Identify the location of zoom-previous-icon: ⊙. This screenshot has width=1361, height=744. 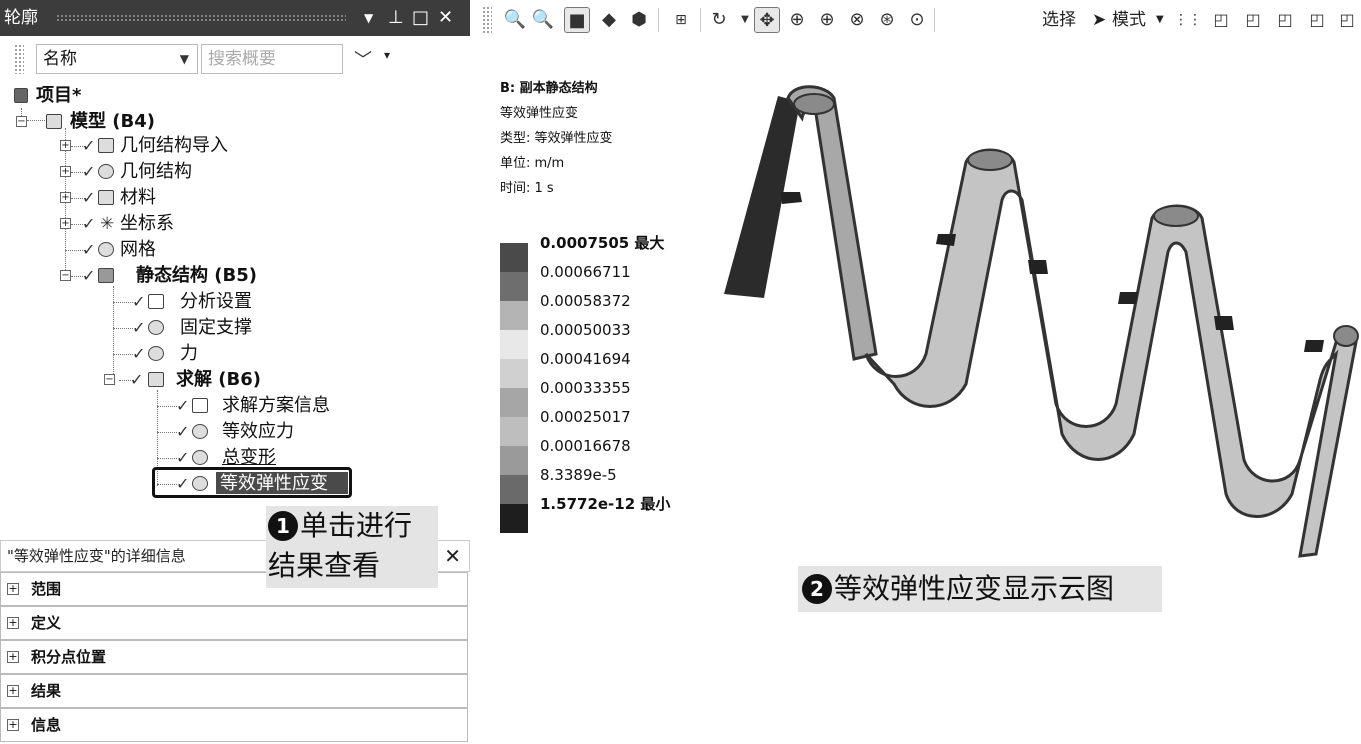
(917, 20).